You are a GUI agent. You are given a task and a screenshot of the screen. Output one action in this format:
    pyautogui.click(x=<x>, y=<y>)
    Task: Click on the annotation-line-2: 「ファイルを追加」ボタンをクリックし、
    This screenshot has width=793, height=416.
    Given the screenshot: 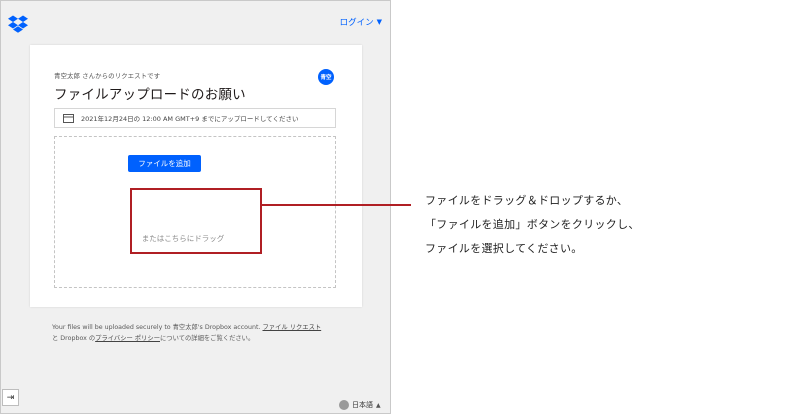 What is the action you would take?
    pyautogui.click(x=532, y=224)
    